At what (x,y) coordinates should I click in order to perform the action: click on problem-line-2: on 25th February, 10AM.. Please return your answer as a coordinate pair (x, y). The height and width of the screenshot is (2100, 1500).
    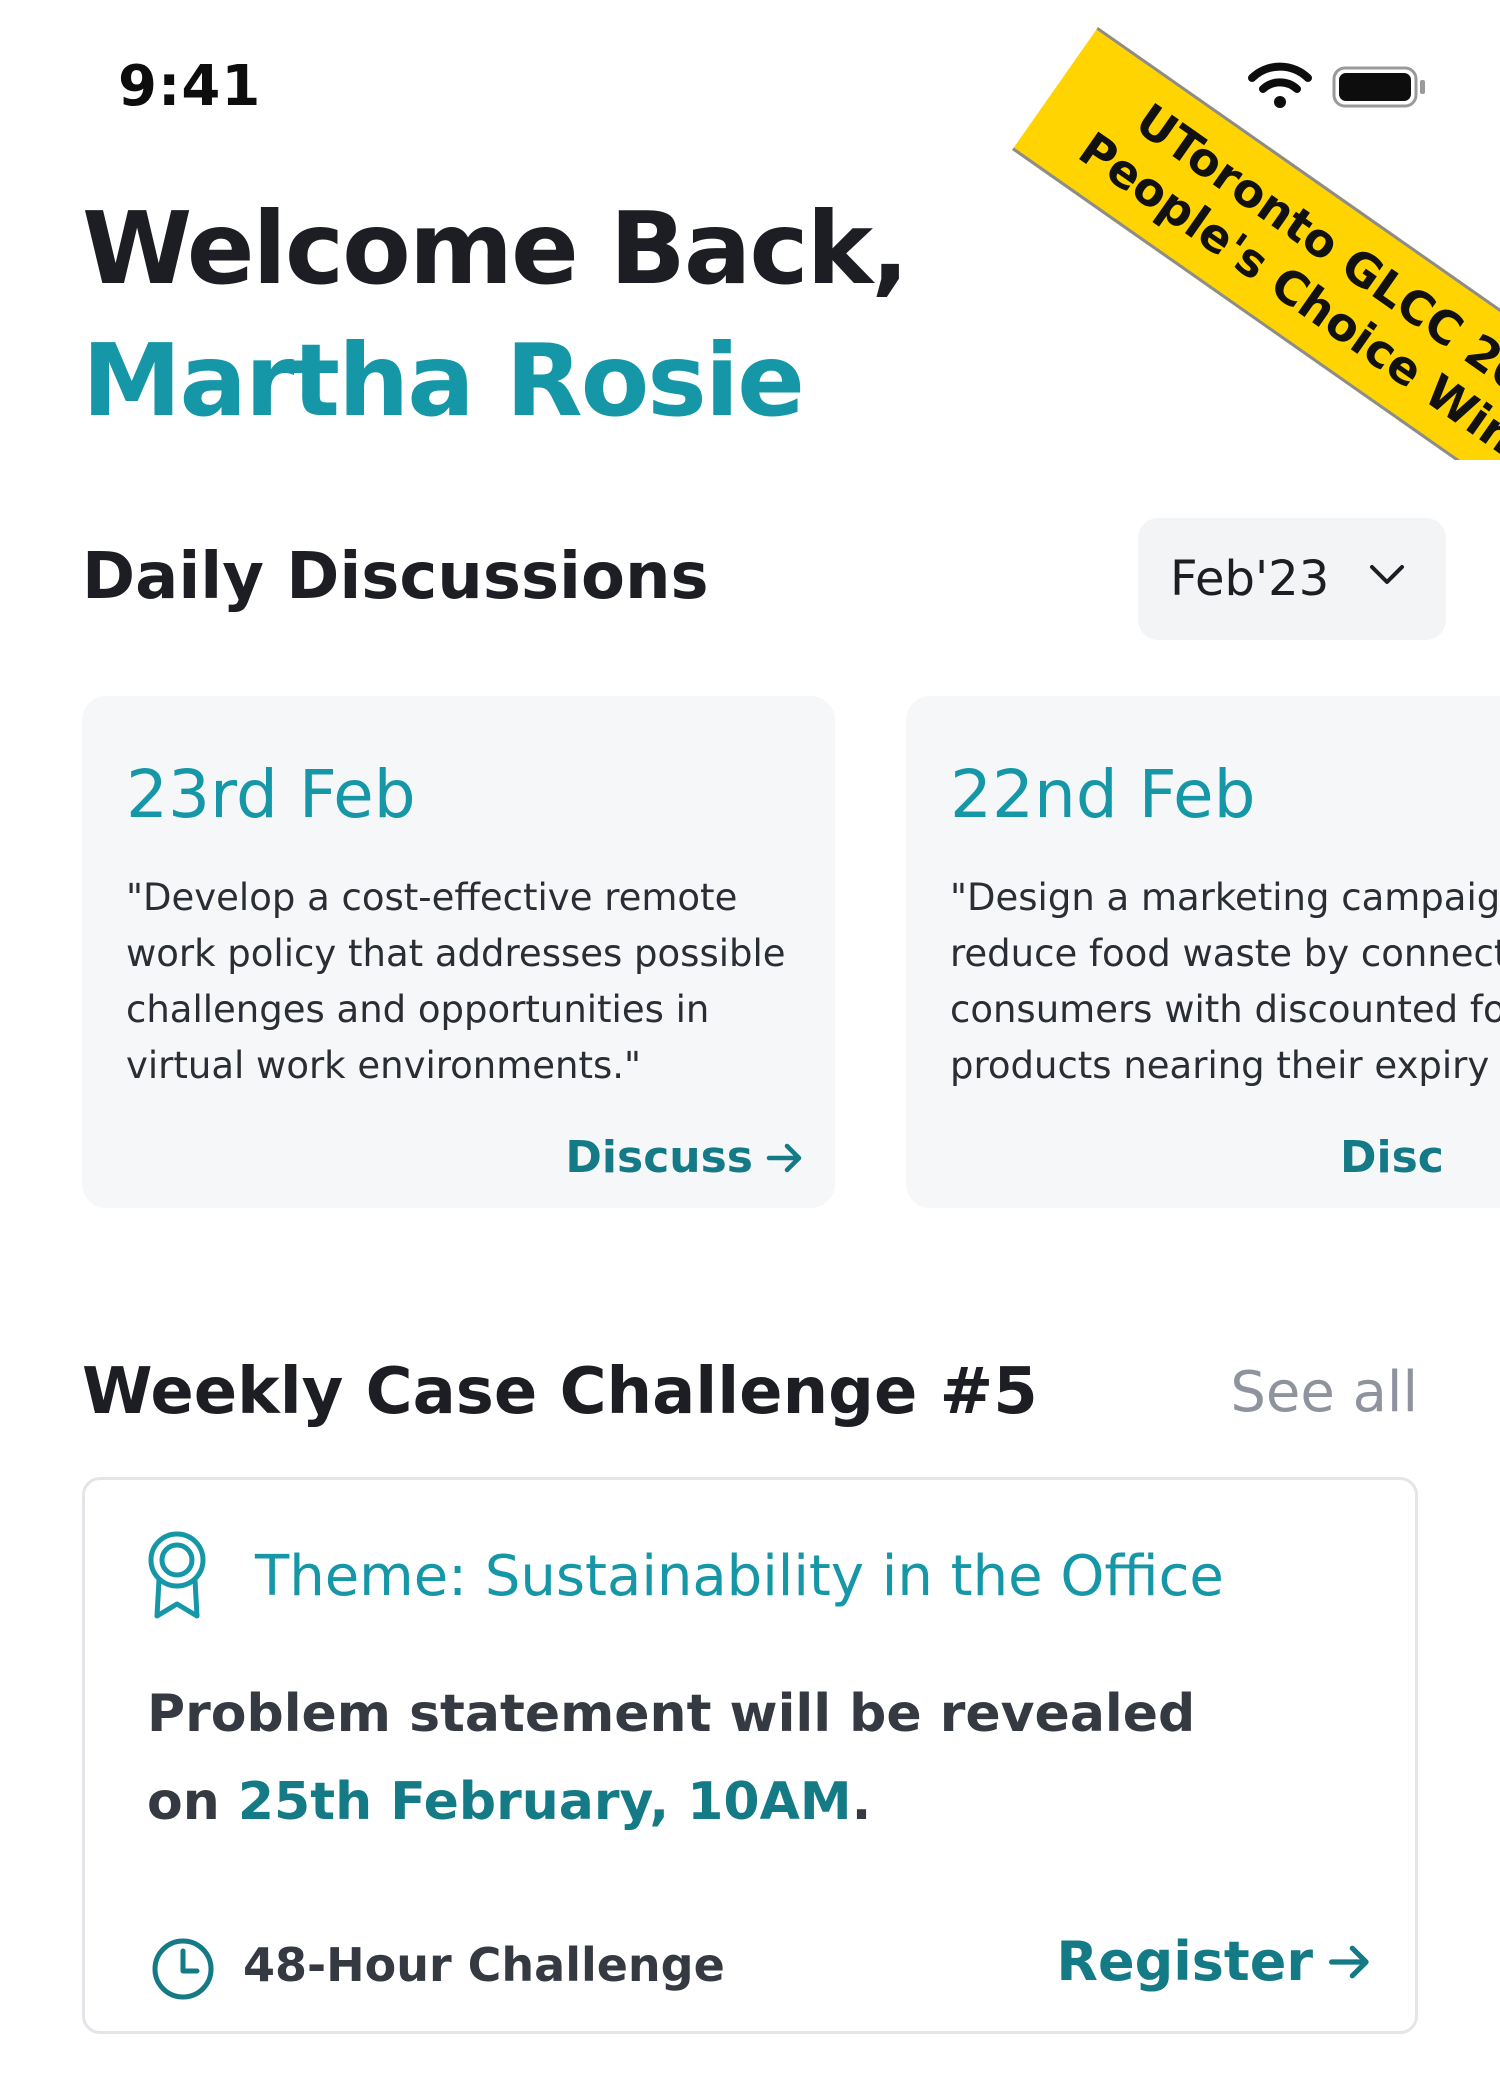
    Looking at the image, I should click on (671, 1802).